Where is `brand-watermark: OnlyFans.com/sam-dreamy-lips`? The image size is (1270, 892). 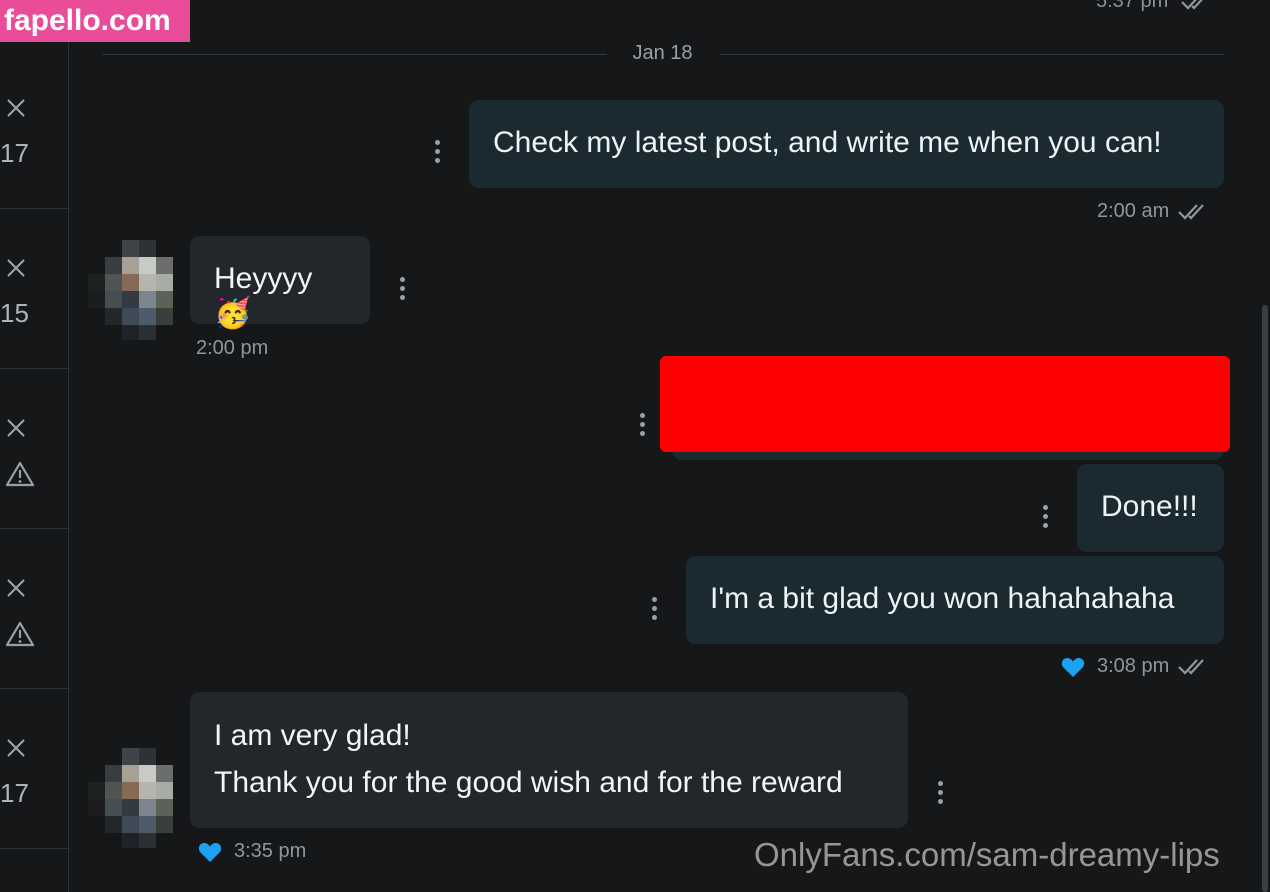
brand-watermark: OnlyFans.com/sam-dreamy-lips is located at coordinates (987, 854).